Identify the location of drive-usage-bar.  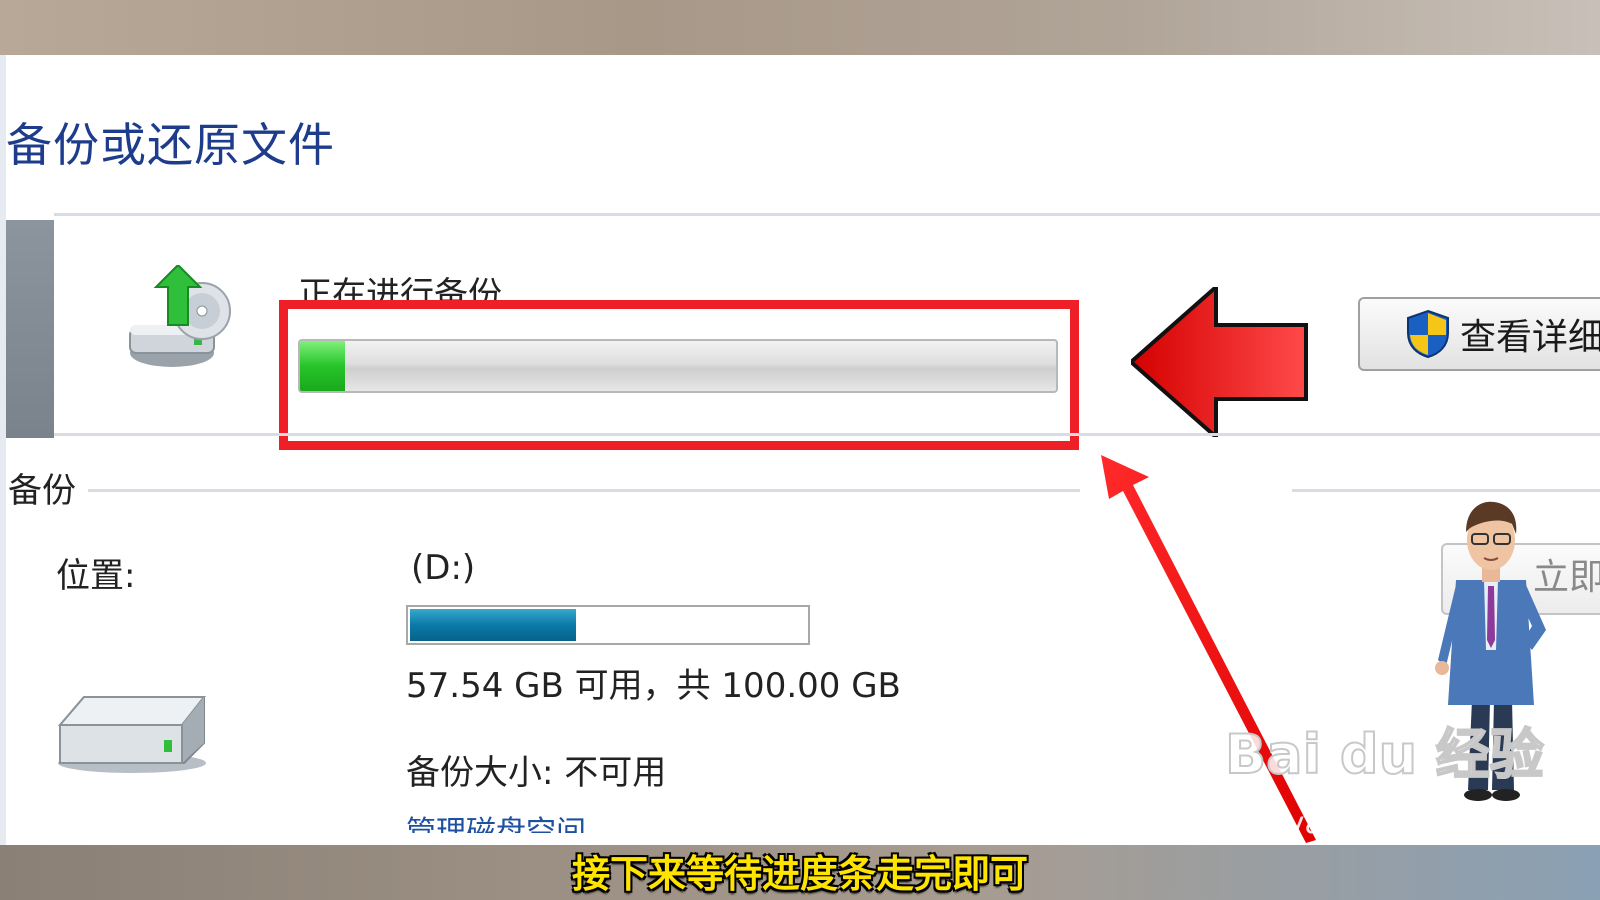
(608, 625).